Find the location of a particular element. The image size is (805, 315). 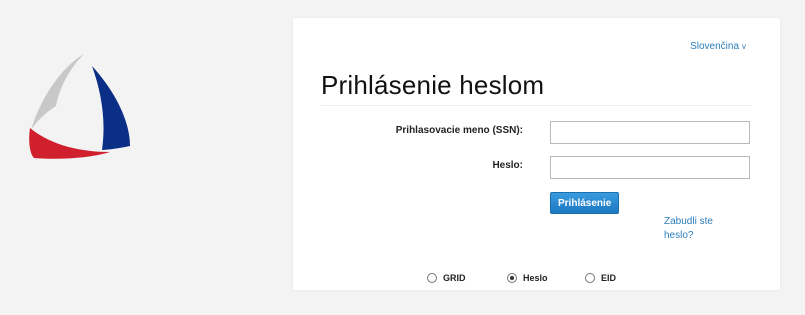

method-label-eid: EID is located at coordinates (609, 278).